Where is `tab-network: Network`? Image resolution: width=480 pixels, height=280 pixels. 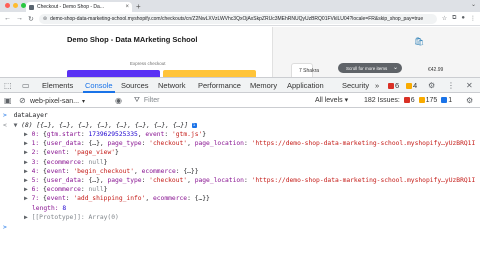
tab-network: Network is located at coordinates (172, 85).